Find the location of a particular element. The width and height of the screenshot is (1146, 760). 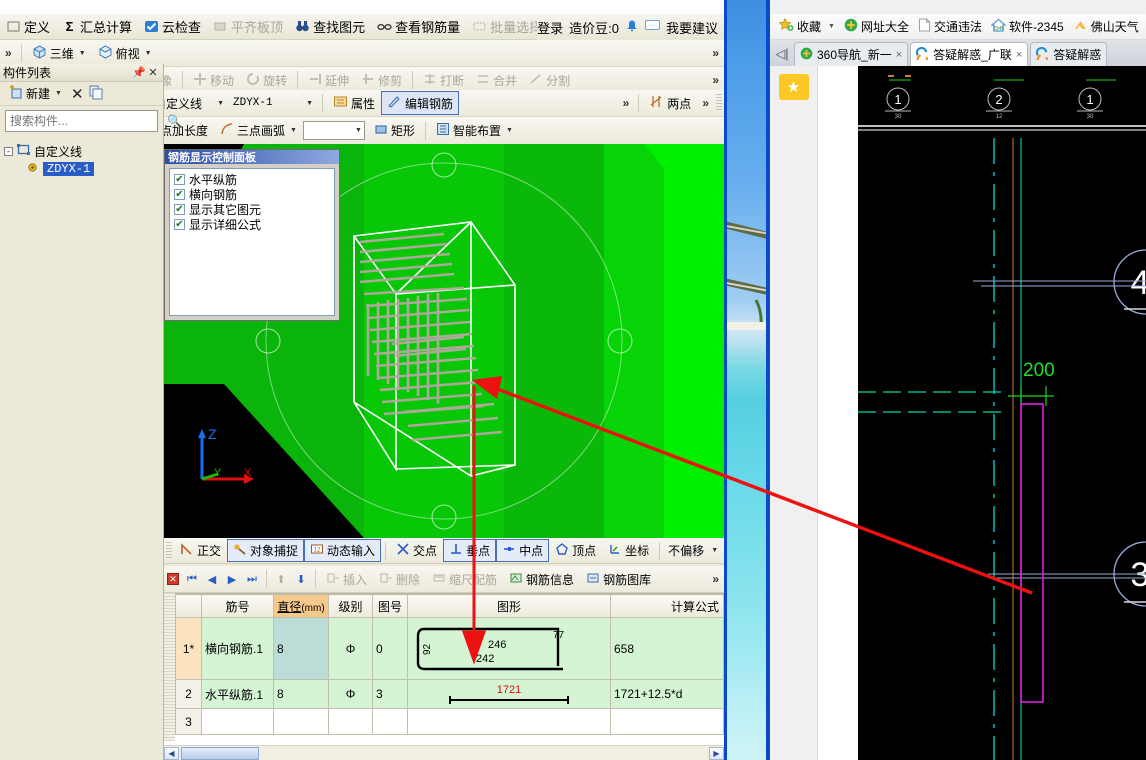

tool-rectangle: 矩形 is located at coordinates (394, 130).